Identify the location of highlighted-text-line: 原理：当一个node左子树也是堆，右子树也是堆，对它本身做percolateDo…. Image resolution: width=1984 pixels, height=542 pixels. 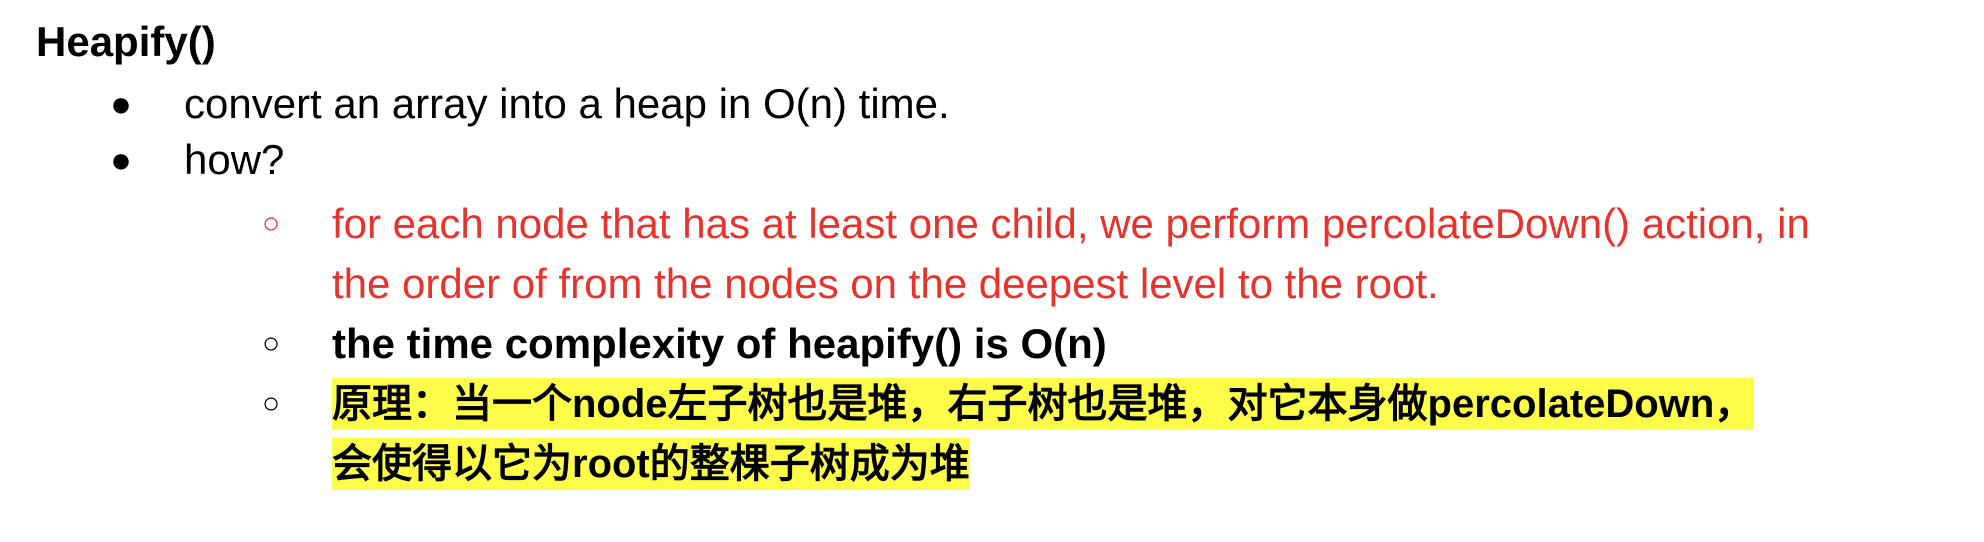
(1152, 404).